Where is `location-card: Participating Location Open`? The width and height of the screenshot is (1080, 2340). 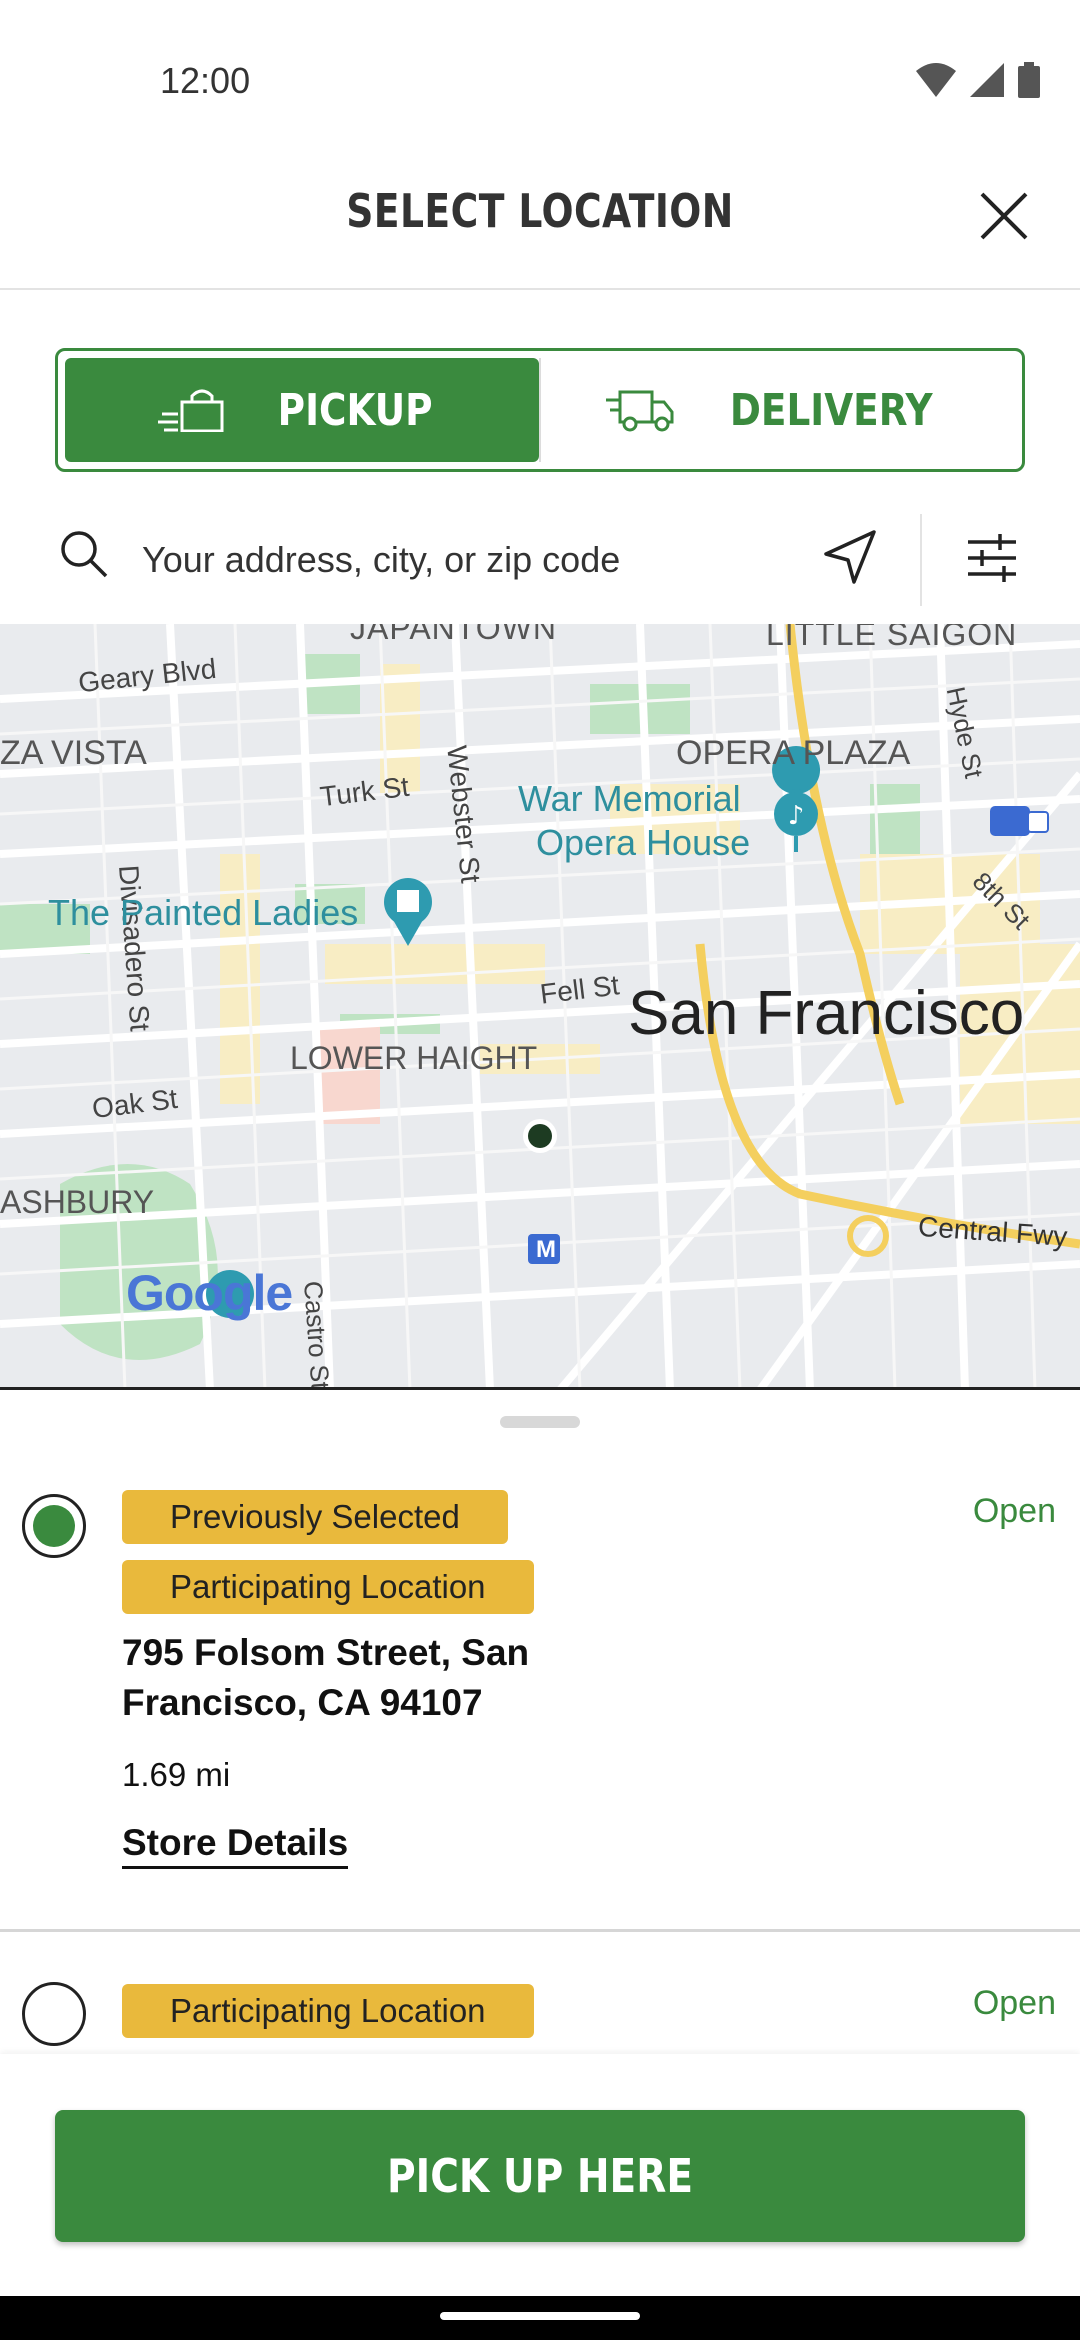 location-card: Participating Location Open is located at coordinates (540, 2009).